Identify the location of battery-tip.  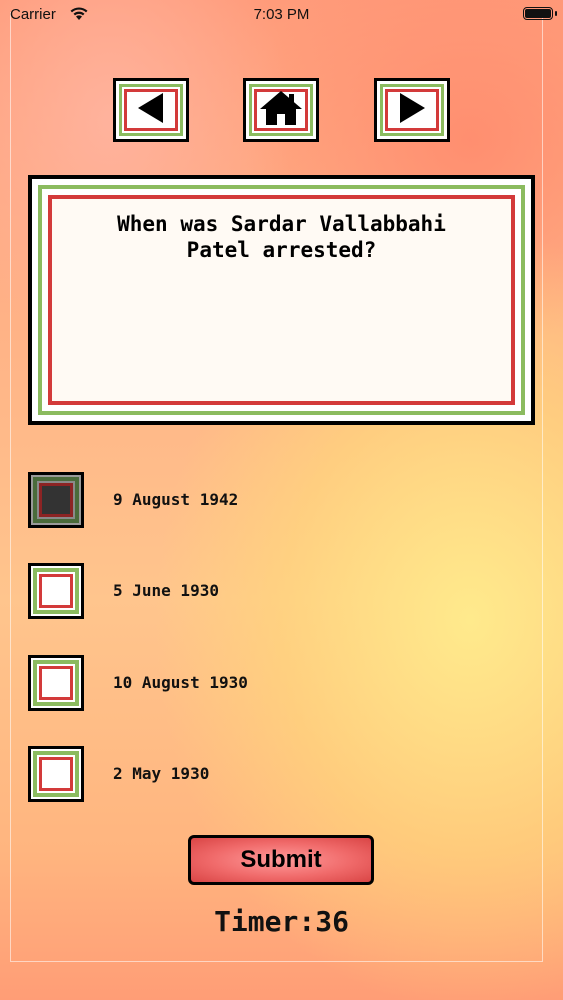
(556, 13).